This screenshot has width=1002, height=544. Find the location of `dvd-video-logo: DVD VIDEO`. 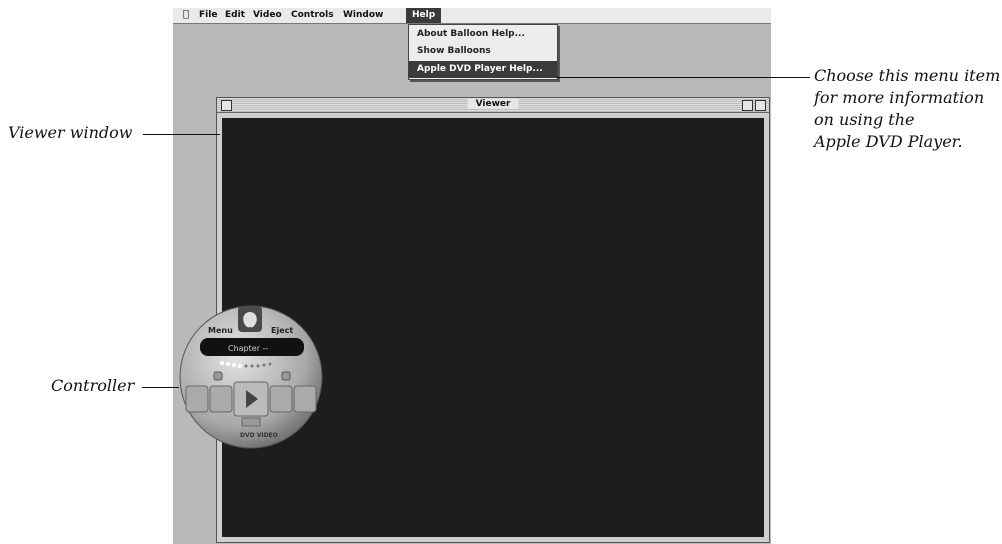

dvd-video-logo: DVD VIDEO is located at coordinates (259, 435).